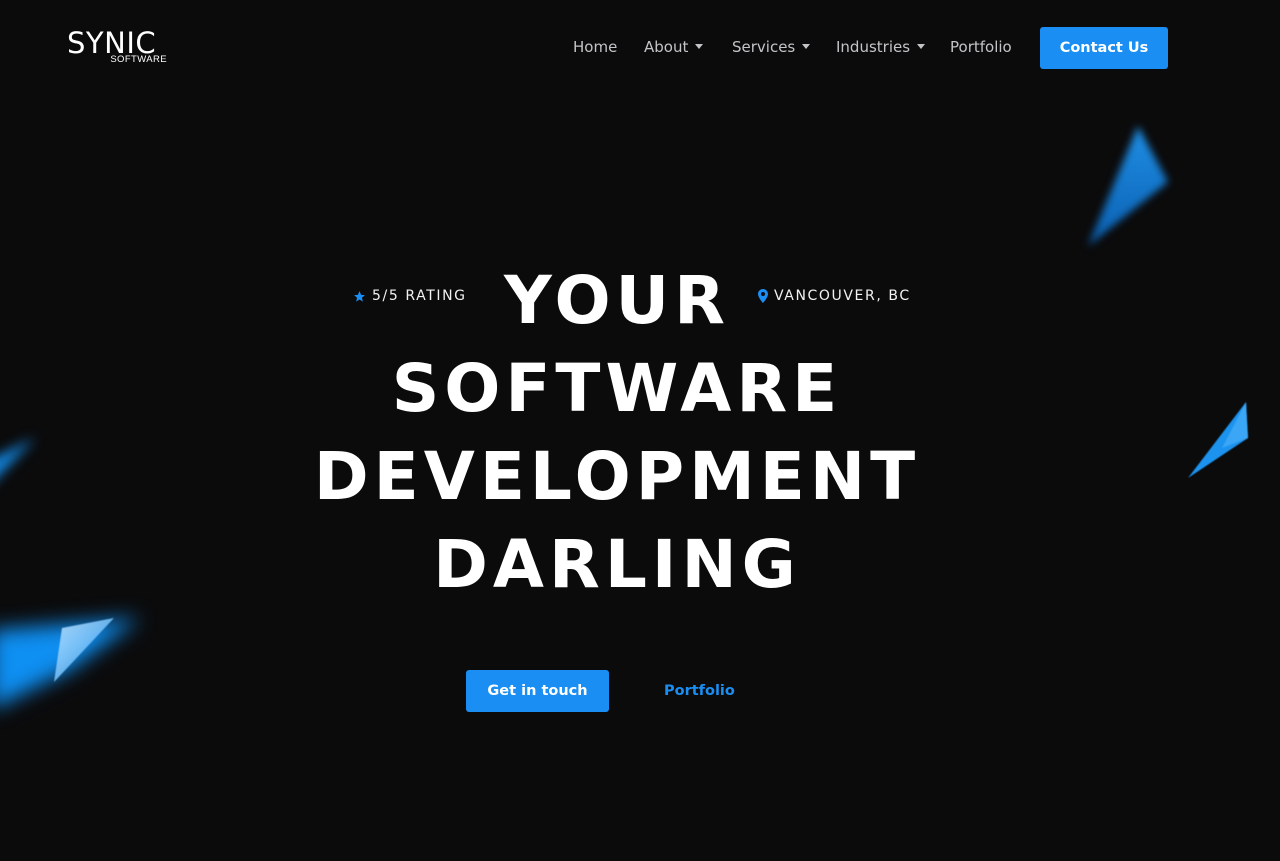 Image resolution: width=1280 pixels, height=861 pixels. I want to click on hero-title-line: DARLING, so click(617, 564).